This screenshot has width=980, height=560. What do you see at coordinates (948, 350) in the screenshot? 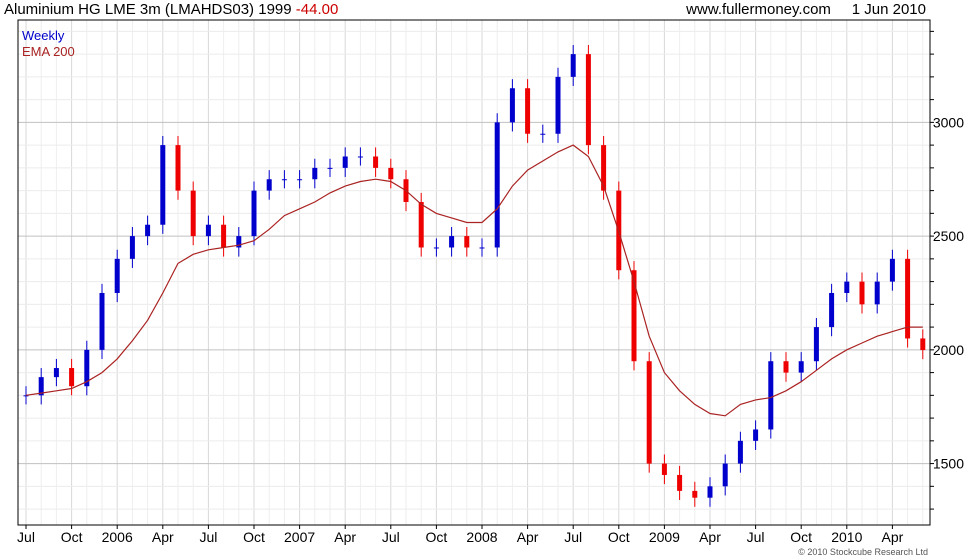
I see `y-tick-label: 2000` at bounding box center [948, 350].